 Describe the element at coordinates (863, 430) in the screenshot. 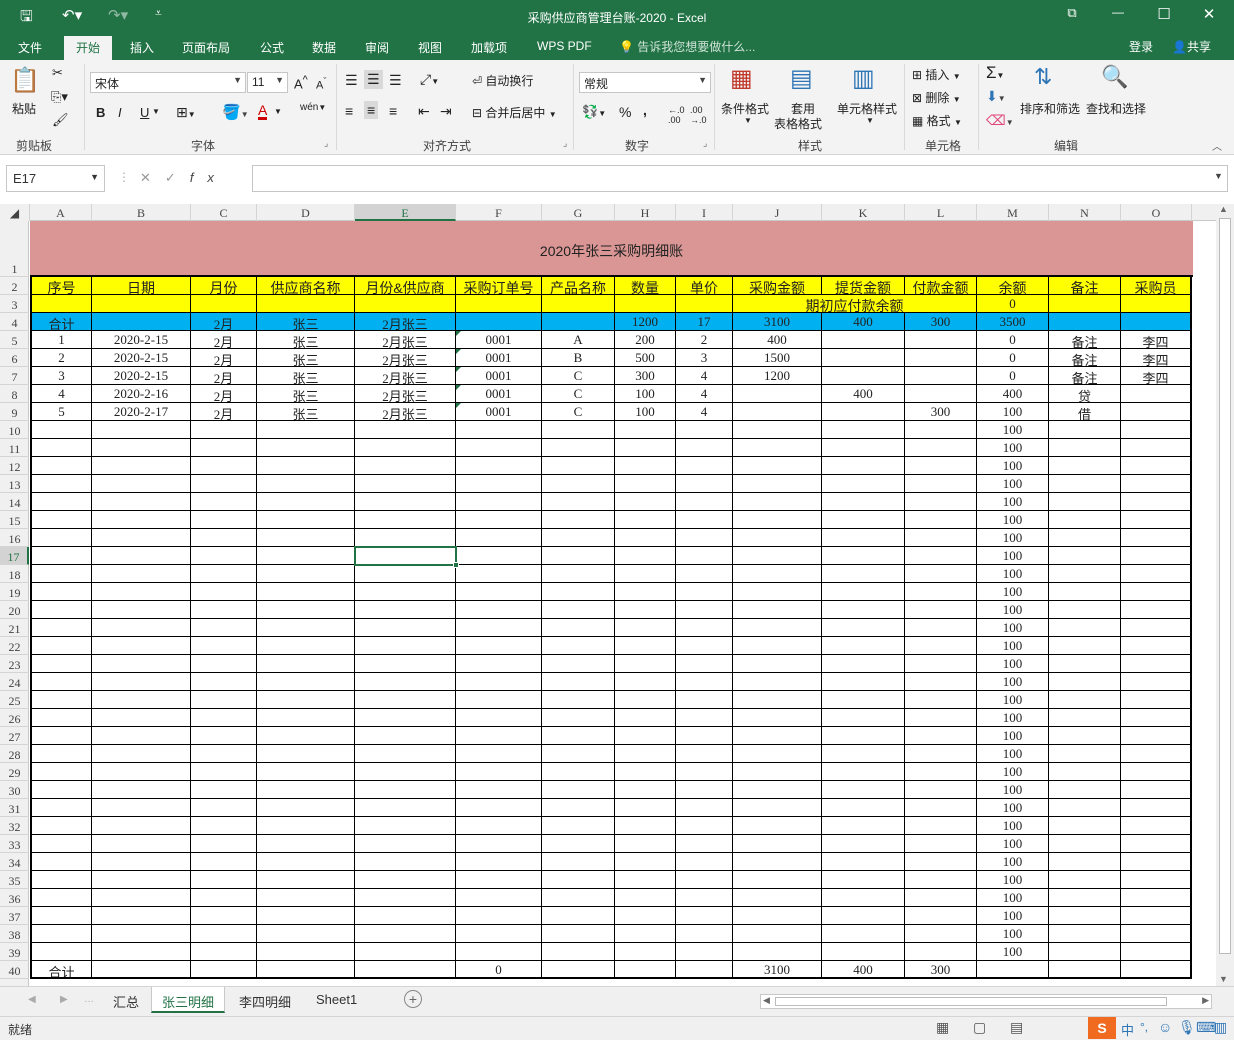

I see `cell-k10` at that location.